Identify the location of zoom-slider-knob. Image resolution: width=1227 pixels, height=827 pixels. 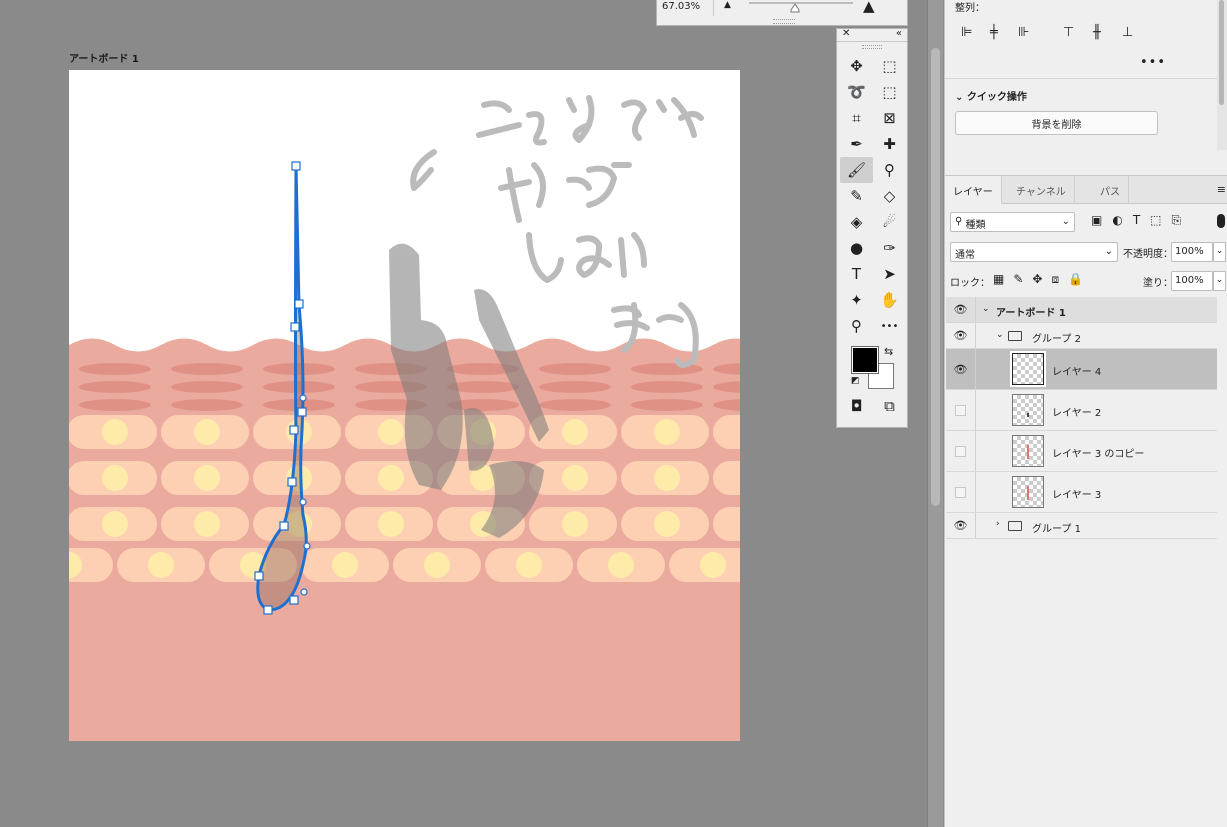
(795, 8).